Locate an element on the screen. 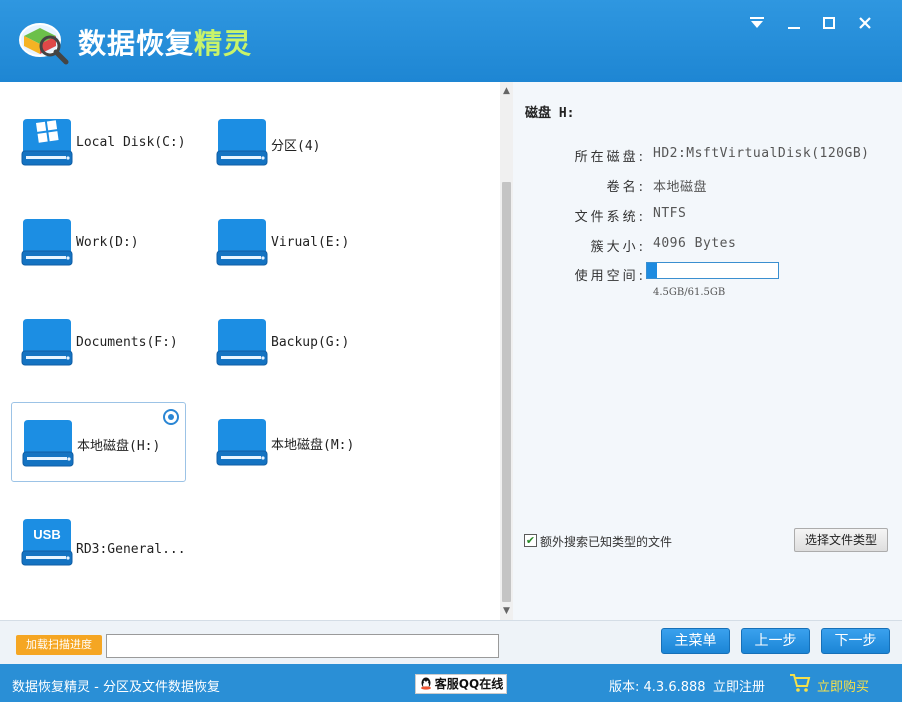  buy-now-link: 立即购买 is located at coordinates (843, 685).